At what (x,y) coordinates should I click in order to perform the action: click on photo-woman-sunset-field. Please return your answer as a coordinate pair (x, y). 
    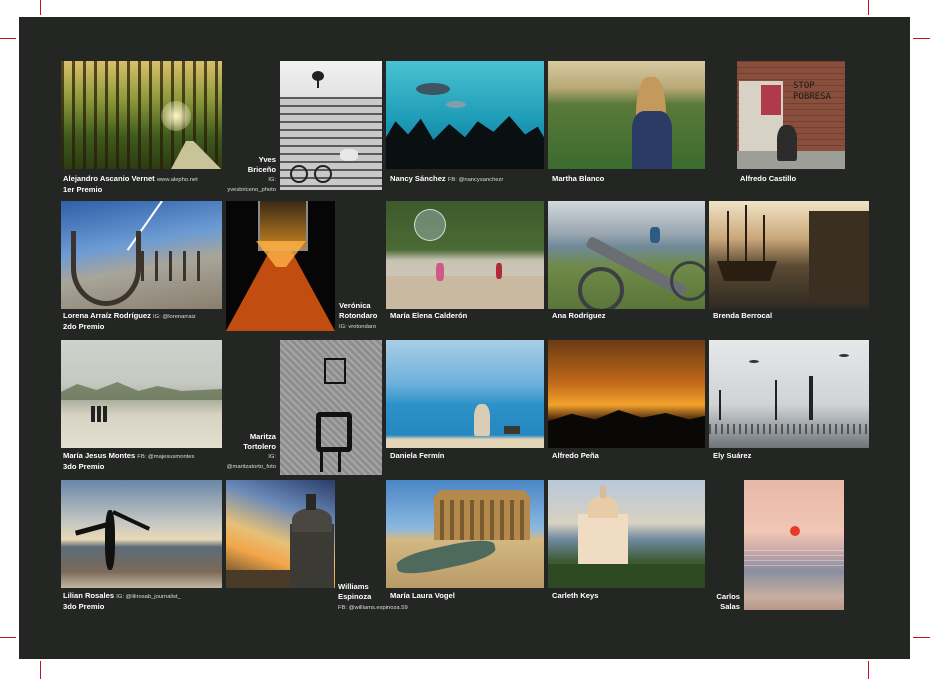
    Looking at the image, I should click on (626, 115).